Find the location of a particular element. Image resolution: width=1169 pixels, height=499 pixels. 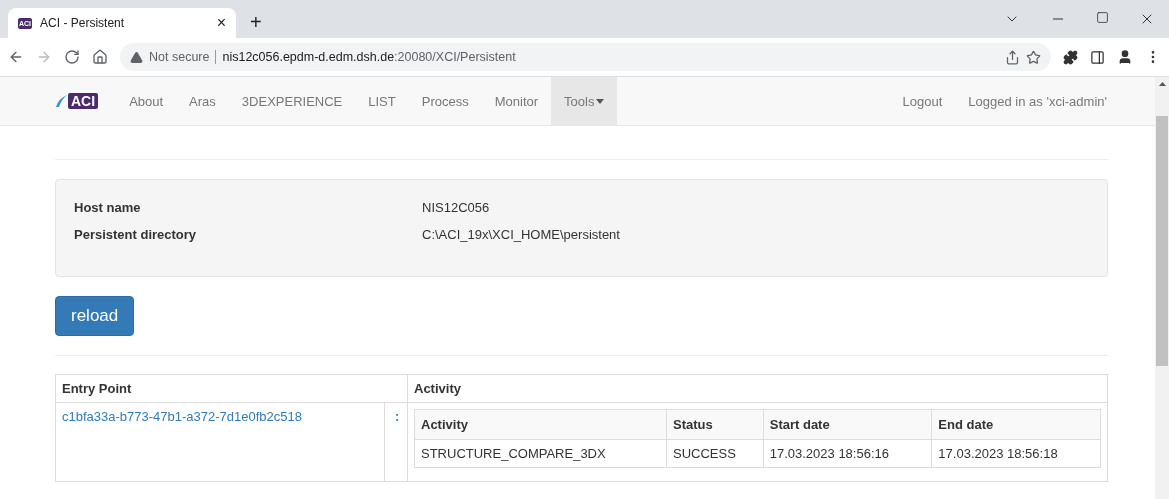

address-bar: Not secure nis12c056.epdm-d.edm.dsh.de:20080/XCI/Persistent is located at coordinates (585, 57).